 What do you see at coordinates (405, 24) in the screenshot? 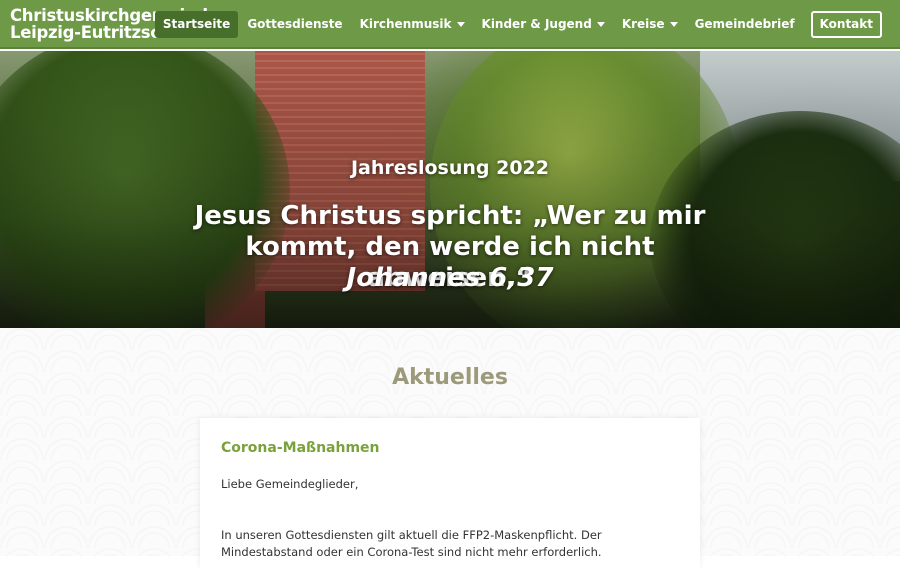
I see `nav-label: Kirchenmusik` at bounding box center [405, 24].